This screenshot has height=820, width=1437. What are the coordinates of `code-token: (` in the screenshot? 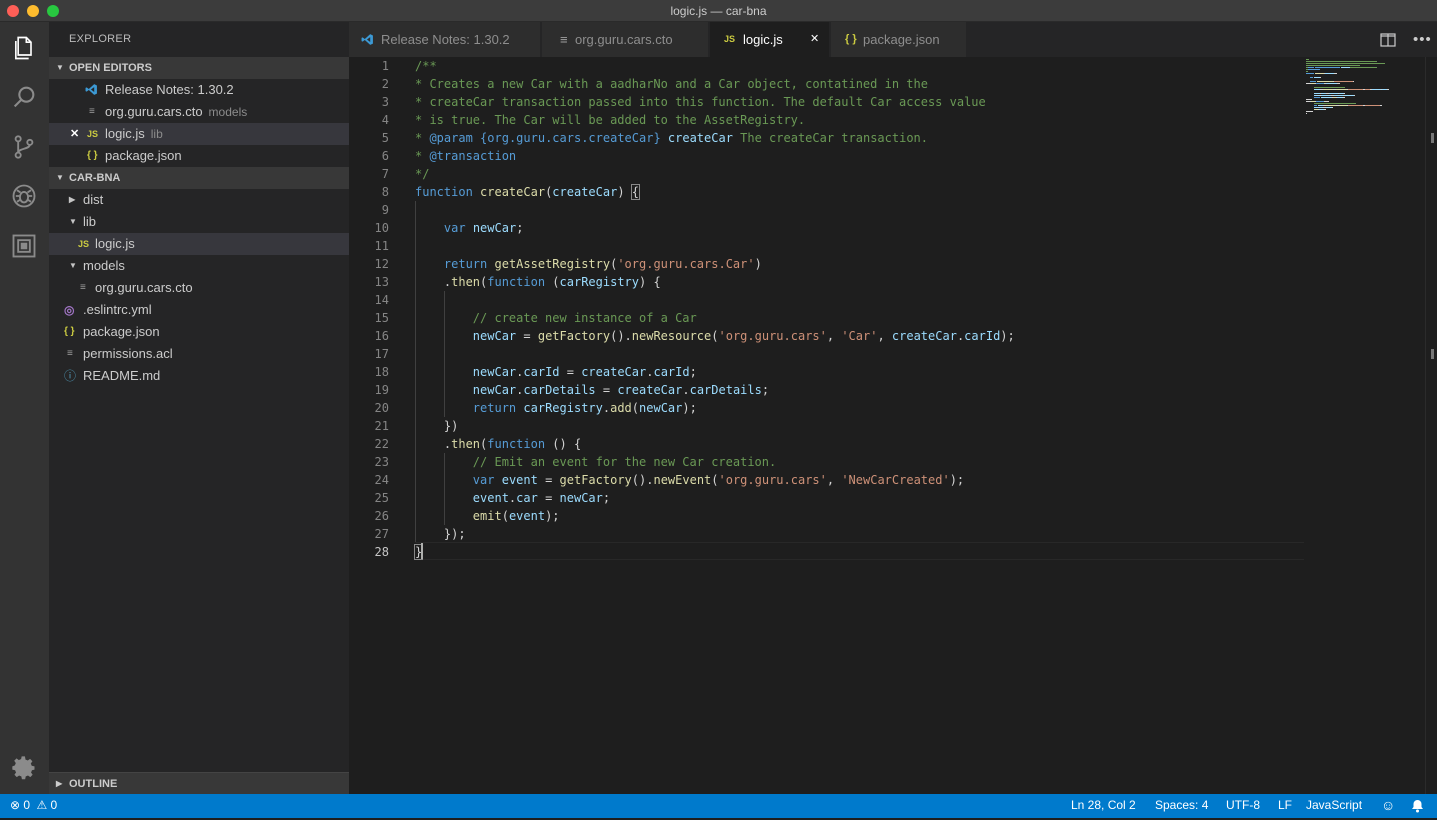 It's located at (505, 516).